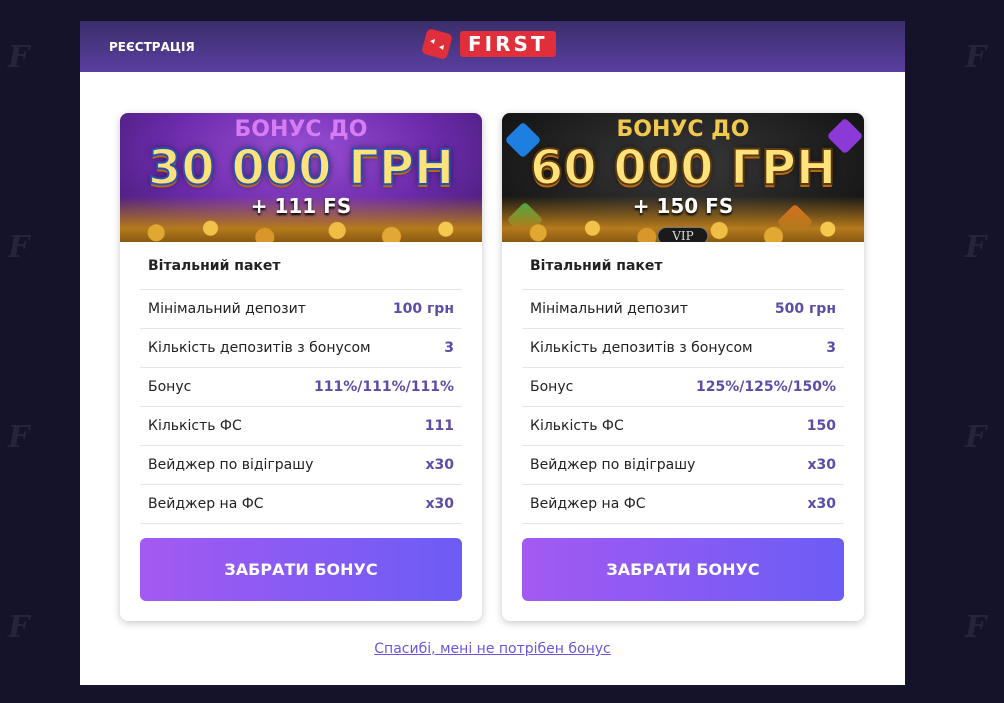  What do you see at coordinates (683, 426) in the screenshot?
I see `detail-row-free-spins: Кількість ФС 150` at bounding box center [683, 426].